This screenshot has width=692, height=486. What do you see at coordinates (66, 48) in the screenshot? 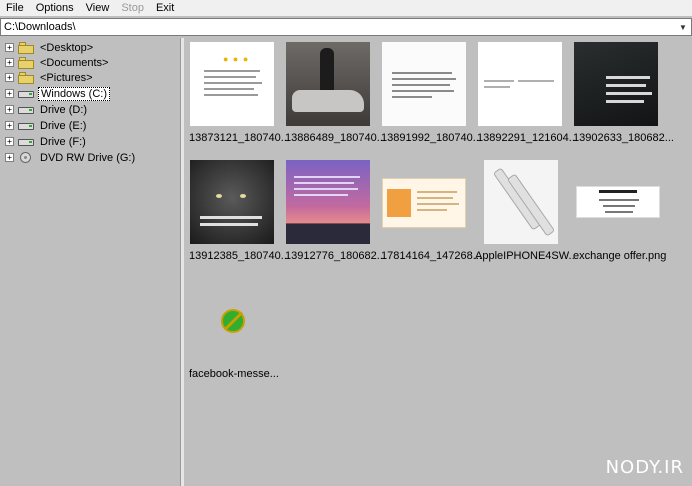
I see `tree-item-label: <Desktop>` at bounding box center [66, 48].